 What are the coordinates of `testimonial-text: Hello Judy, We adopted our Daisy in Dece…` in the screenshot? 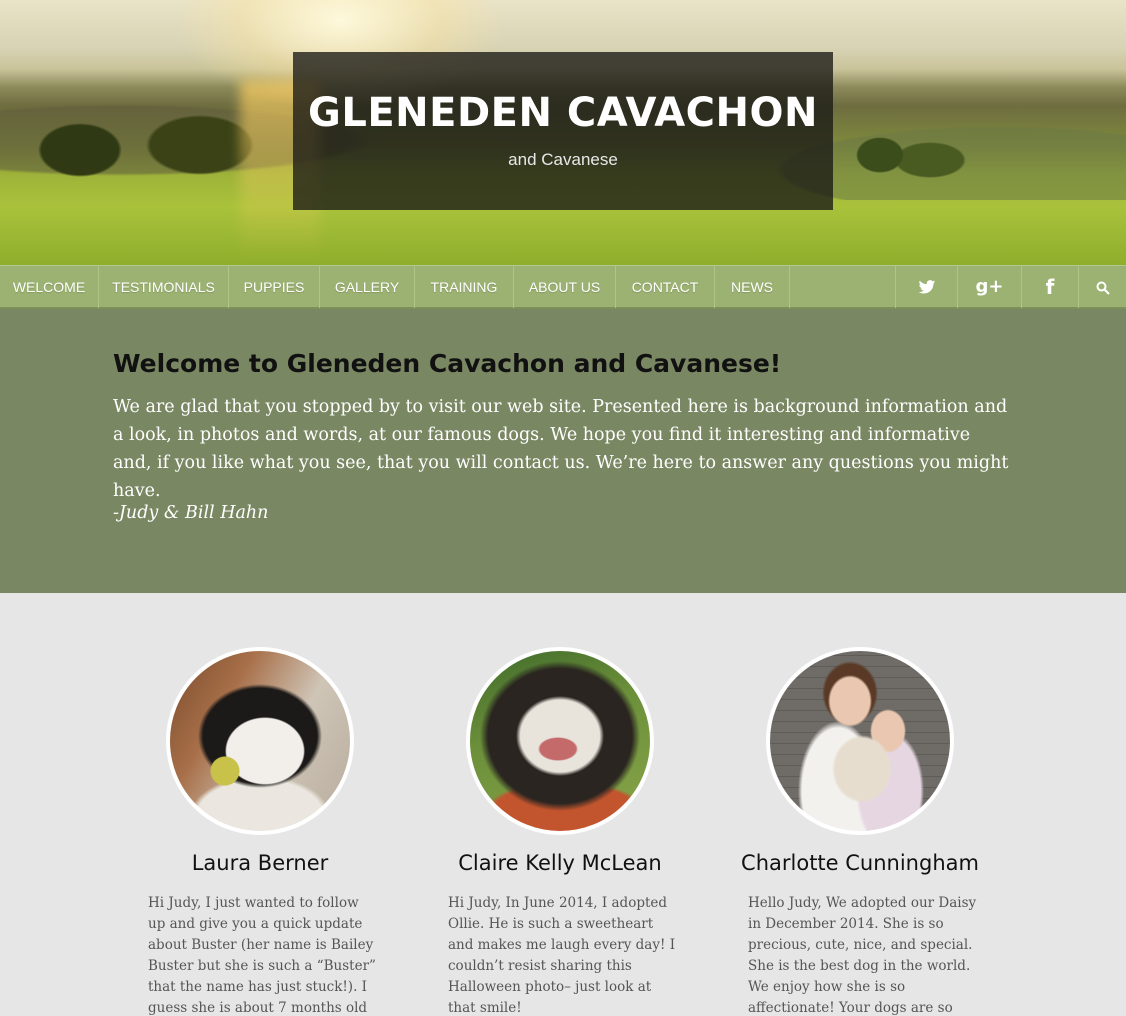 It's located at (862, 955).